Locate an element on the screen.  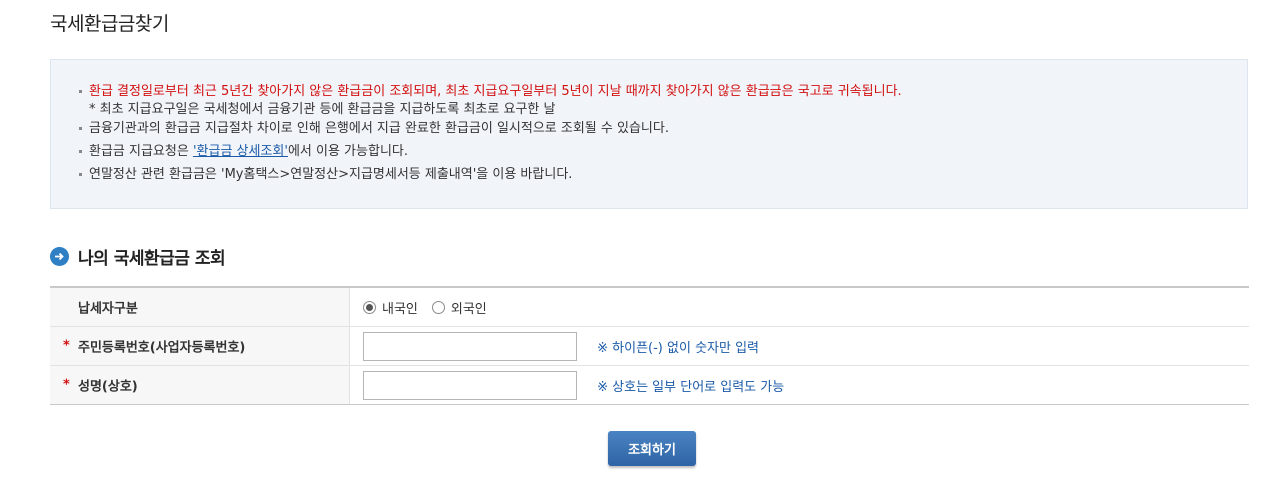
page-title: 국세환급금찾기 is located at coordinates (109, 24).